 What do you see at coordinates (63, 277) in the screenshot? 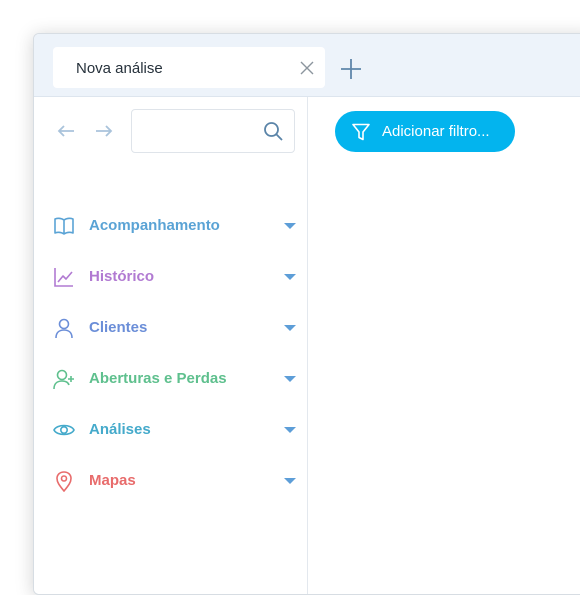
I see `line-chart-icon` at bounding box center [63, 277].